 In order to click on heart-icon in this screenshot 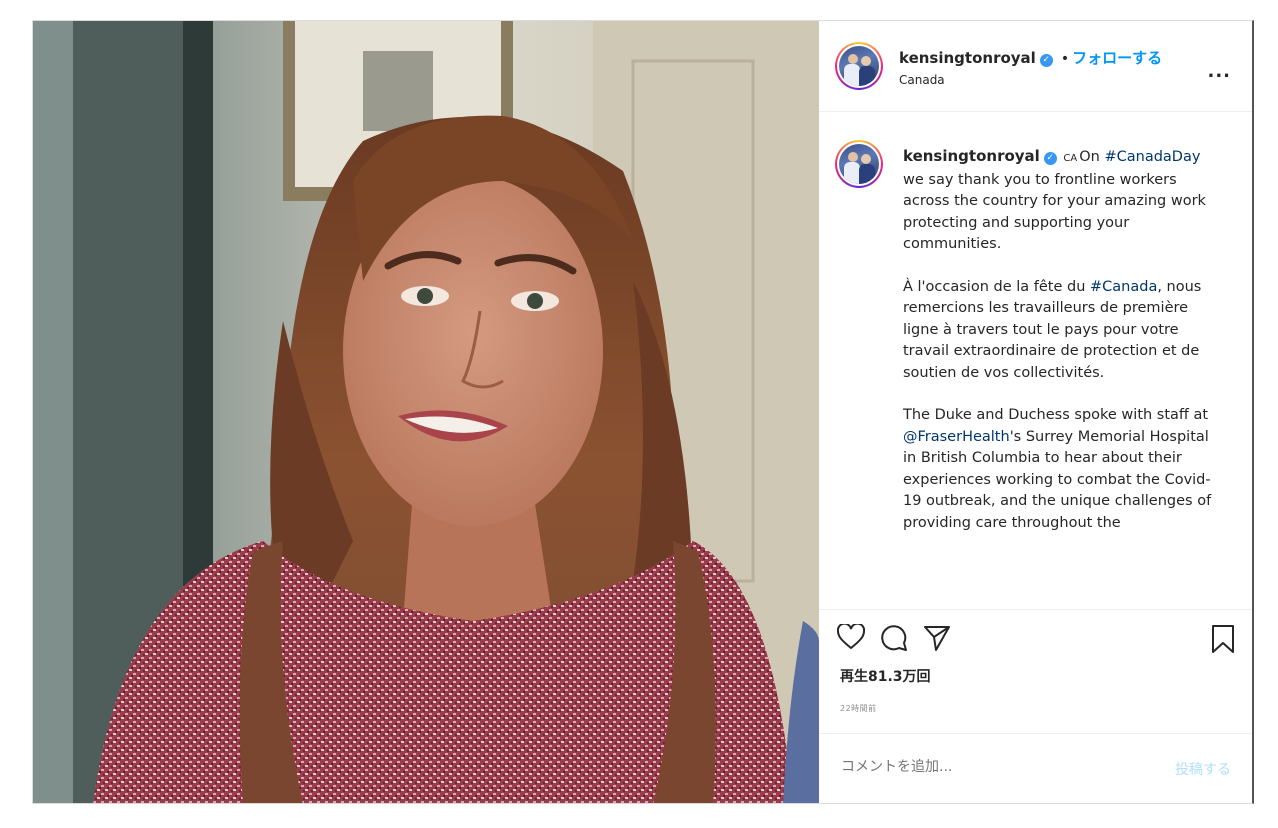, I will do `click(851, 637)`.